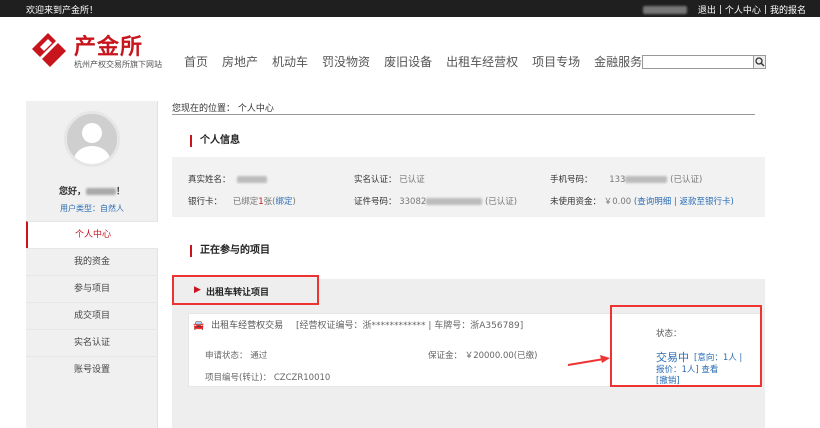 This screenshot has width=820, height=428. What do you see at coordinates (209, 180) in the screenshot?
I see `real-name-label: 真实姓名：` at bounding box center [209, 180].